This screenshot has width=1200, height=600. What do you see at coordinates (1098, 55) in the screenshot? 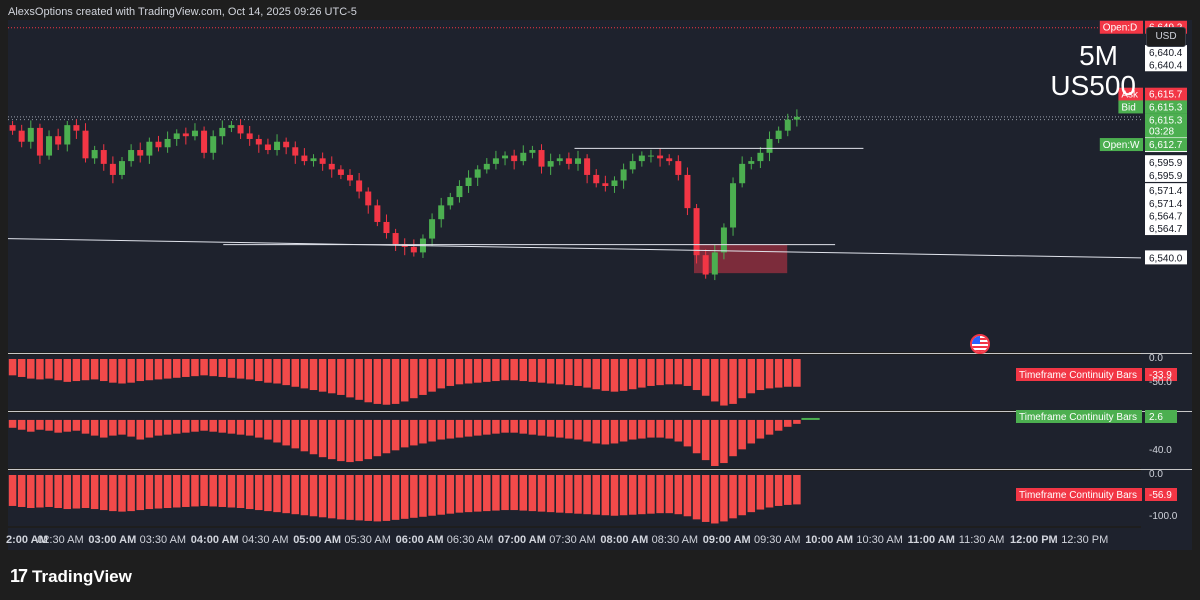
I see `watermark-timeframe: 5M` at bounding box center [1098, 55].